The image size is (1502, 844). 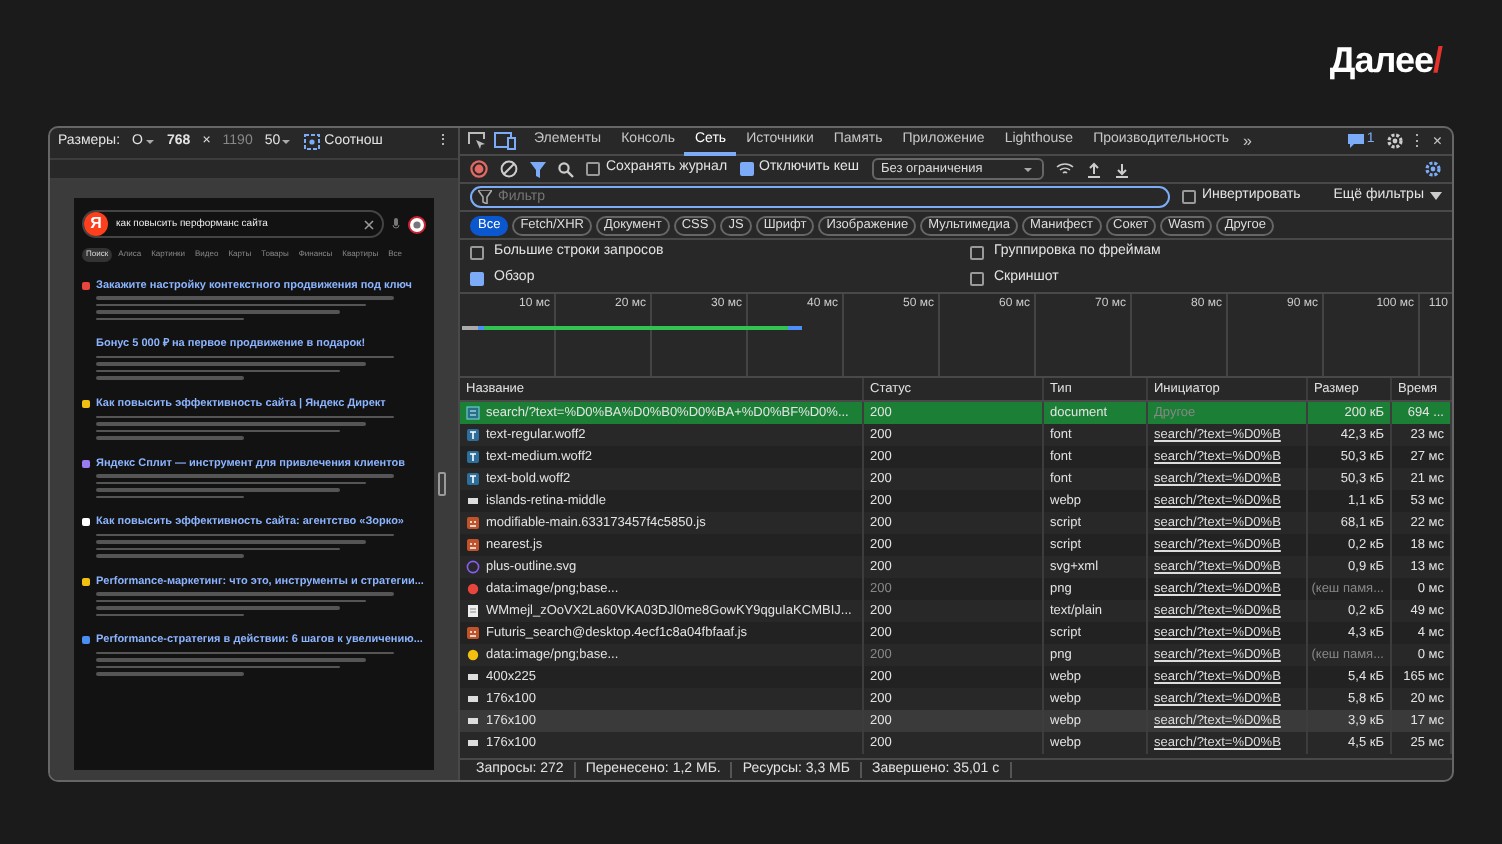 What do you see at coordinates (1437, 141) in the screenshot?
I see `close-button: ×` at bounding box center [1437, 141].